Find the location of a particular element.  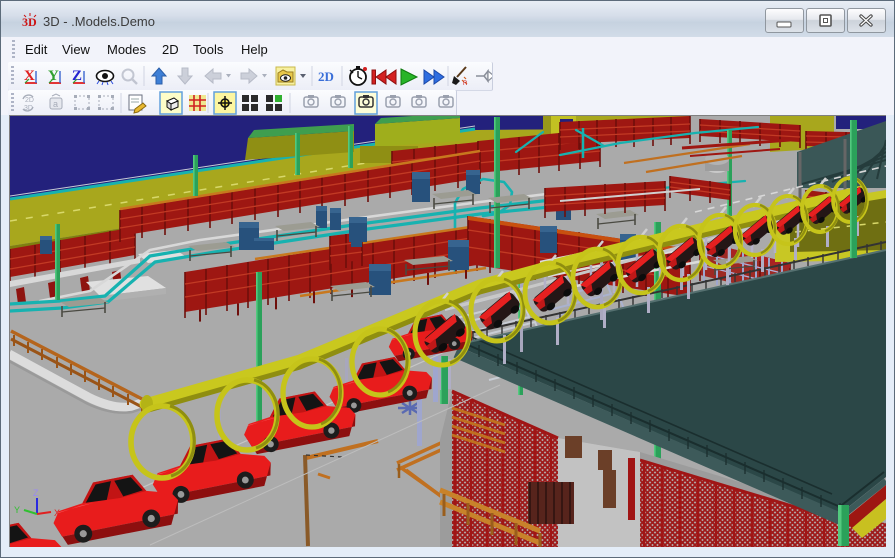

svg-text: X is located at coordinates (57, 513).